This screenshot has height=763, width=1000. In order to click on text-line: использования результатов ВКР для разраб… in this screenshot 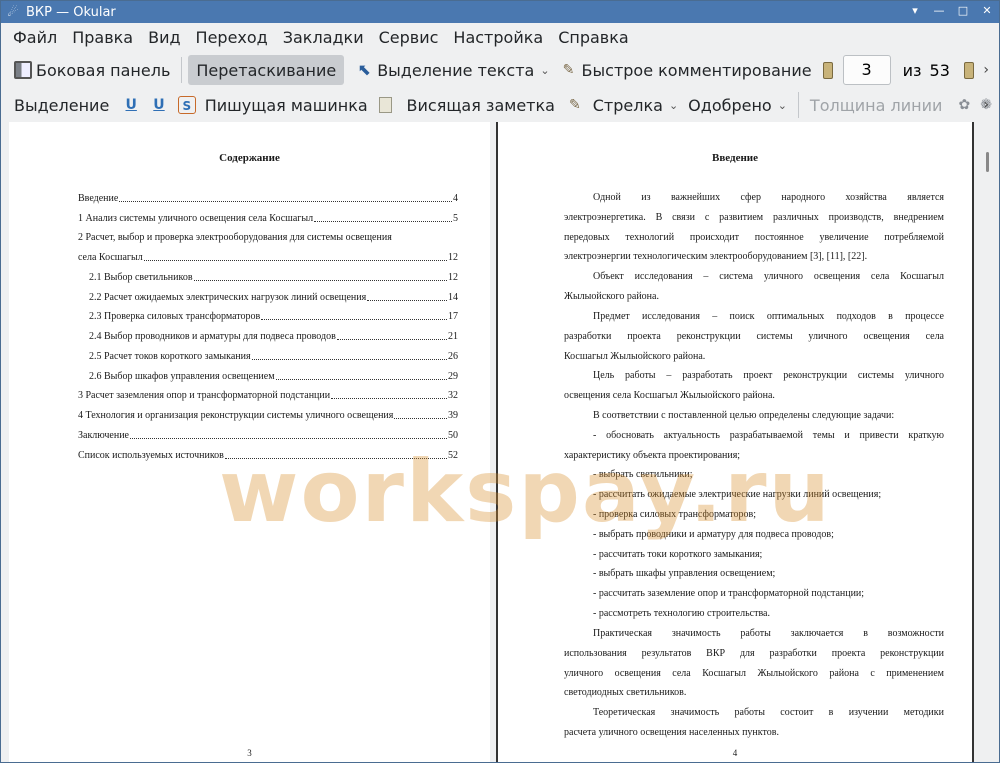, I will do `click(754, 653)`.